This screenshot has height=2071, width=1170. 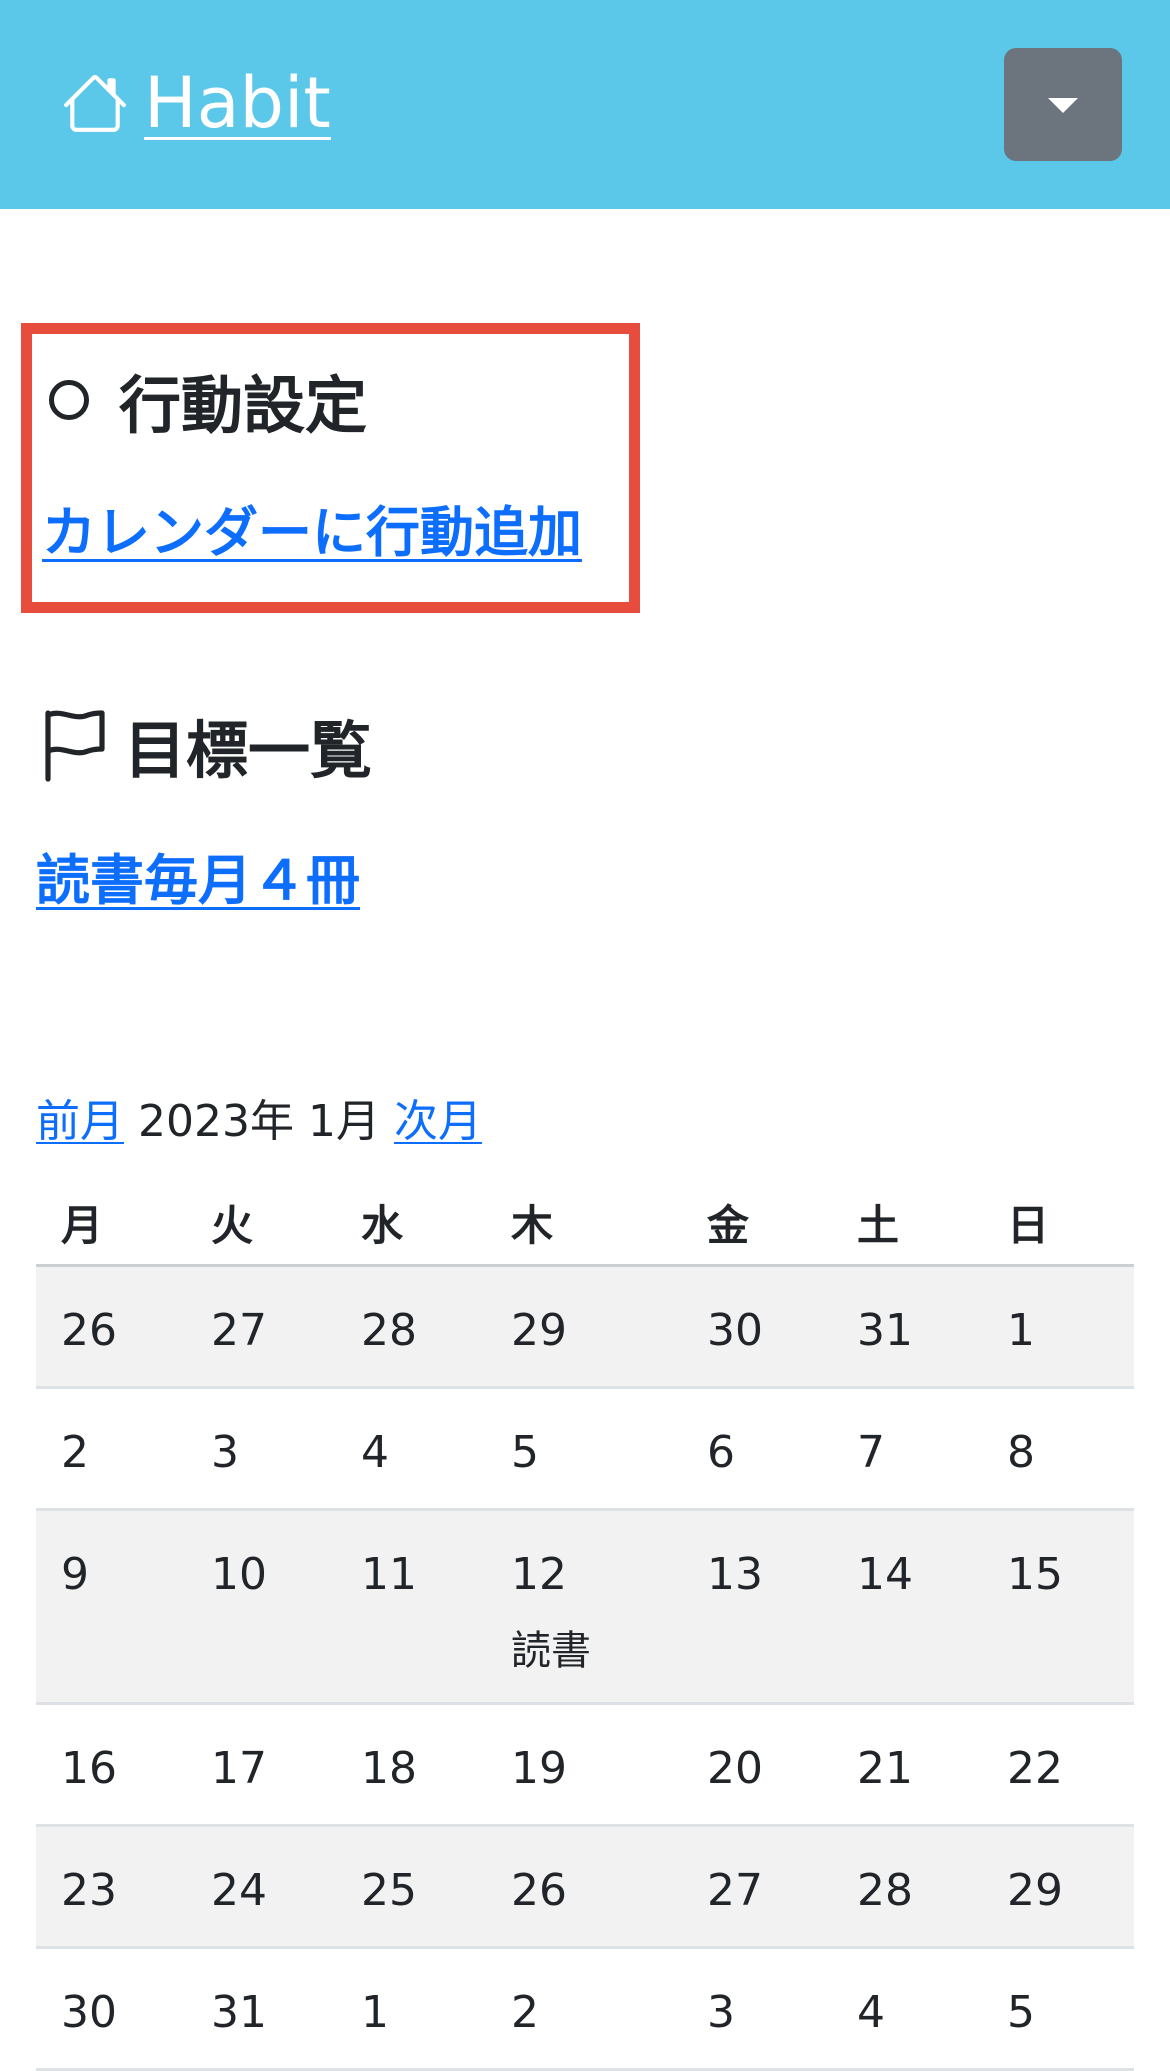 What do you see at coordinates (757, 1448) in the screenshot?
I see `day-cell: 6` at bounding box center [757, 1448].